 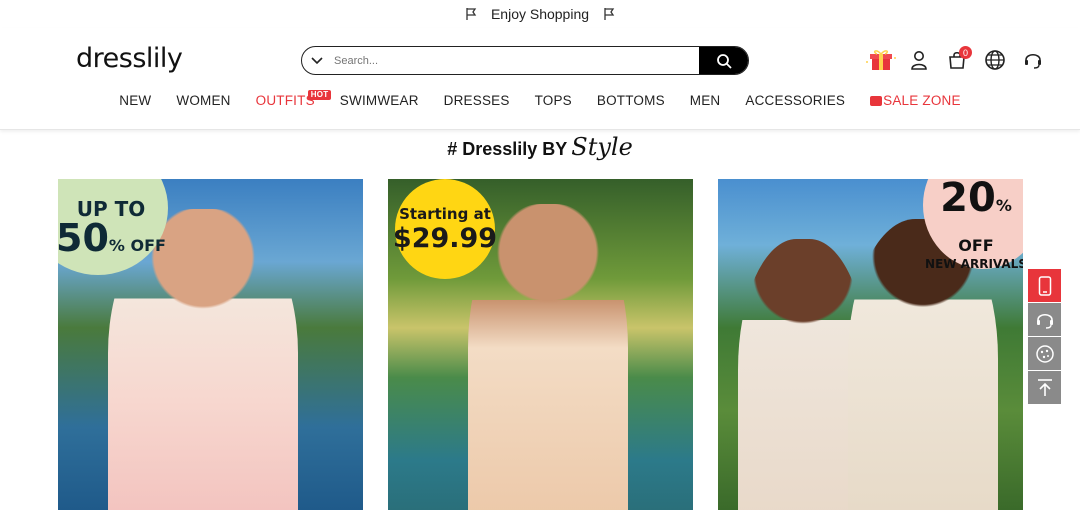 What do you see at coordinates (137, 245) in the screenshot?
I see `badge-unit: % OFF` at bounding box center [137, 245].